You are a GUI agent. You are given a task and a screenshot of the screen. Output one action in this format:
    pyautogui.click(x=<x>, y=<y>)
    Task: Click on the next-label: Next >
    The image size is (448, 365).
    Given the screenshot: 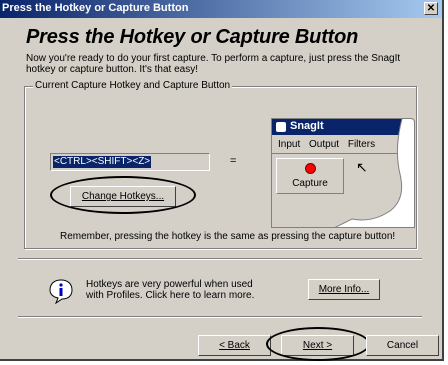 What is the action you would take?
    pyautogui.click(x=317, y=345)
    